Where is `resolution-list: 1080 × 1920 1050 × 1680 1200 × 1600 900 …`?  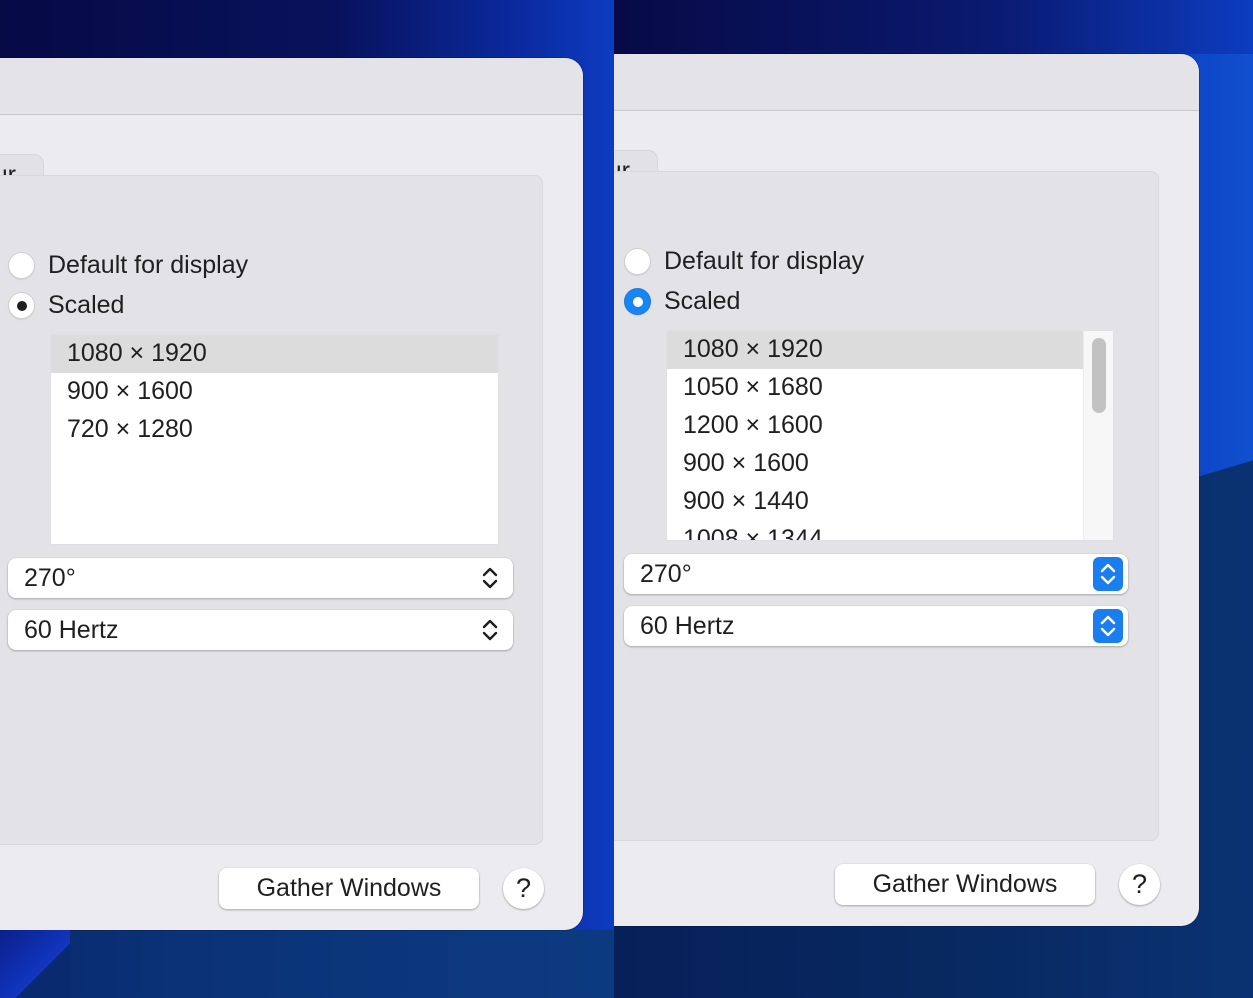 resolution-list: 1080 × 1920 1050 × 1680 1200 × 1600 900 … is located at coordinates (890, 435).